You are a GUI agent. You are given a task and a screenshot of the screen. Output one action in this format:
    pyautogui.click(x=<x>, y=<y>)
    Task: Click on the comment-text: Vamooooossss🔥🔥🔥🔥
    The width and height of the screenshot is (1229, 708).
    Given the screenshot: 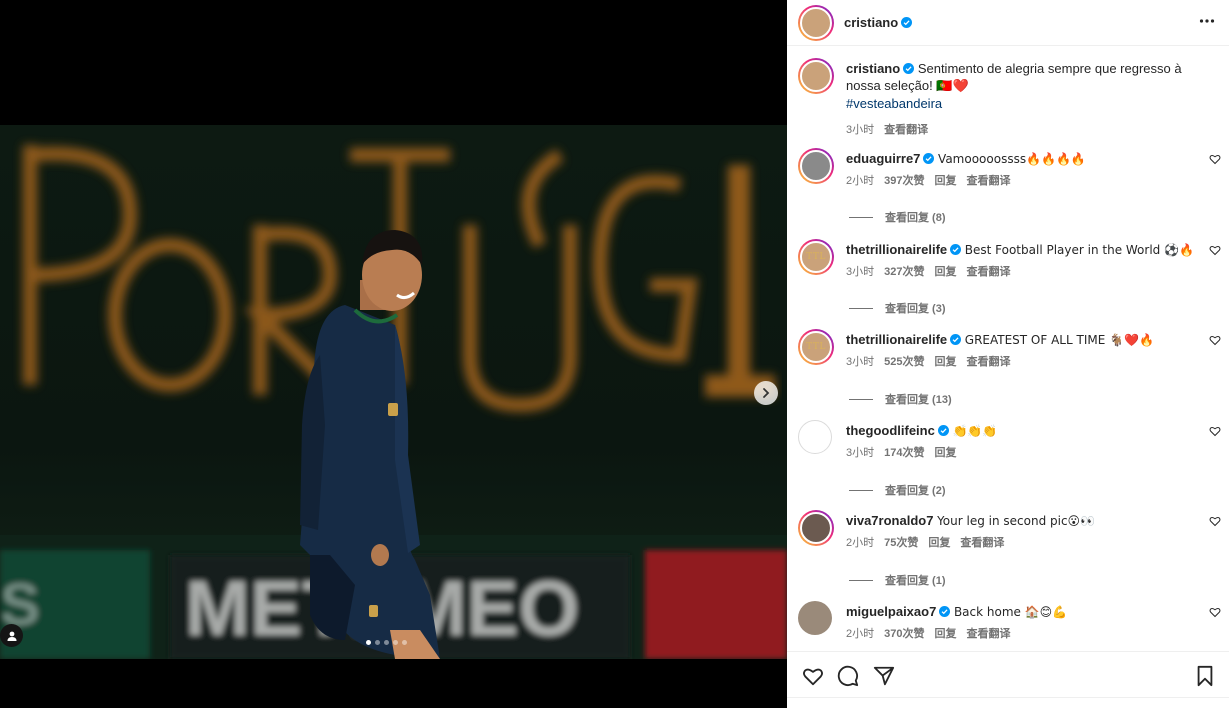 What is the action you would take?
    pyautogui.click(x=1012, y=159)
    